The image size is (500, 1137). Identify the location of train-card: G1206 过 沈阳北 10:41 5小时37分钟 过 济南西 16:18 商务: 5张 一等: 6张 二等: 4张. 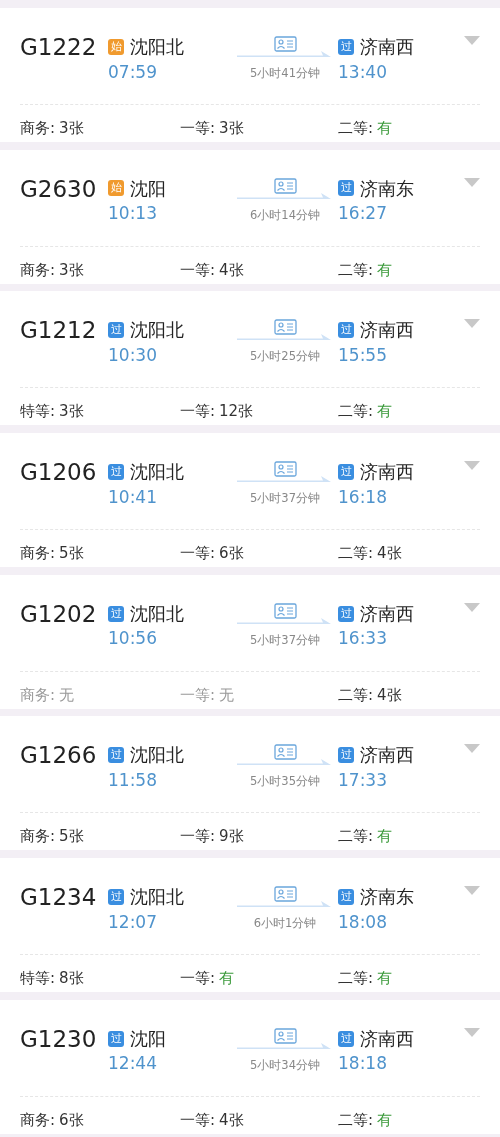
(250, 500).